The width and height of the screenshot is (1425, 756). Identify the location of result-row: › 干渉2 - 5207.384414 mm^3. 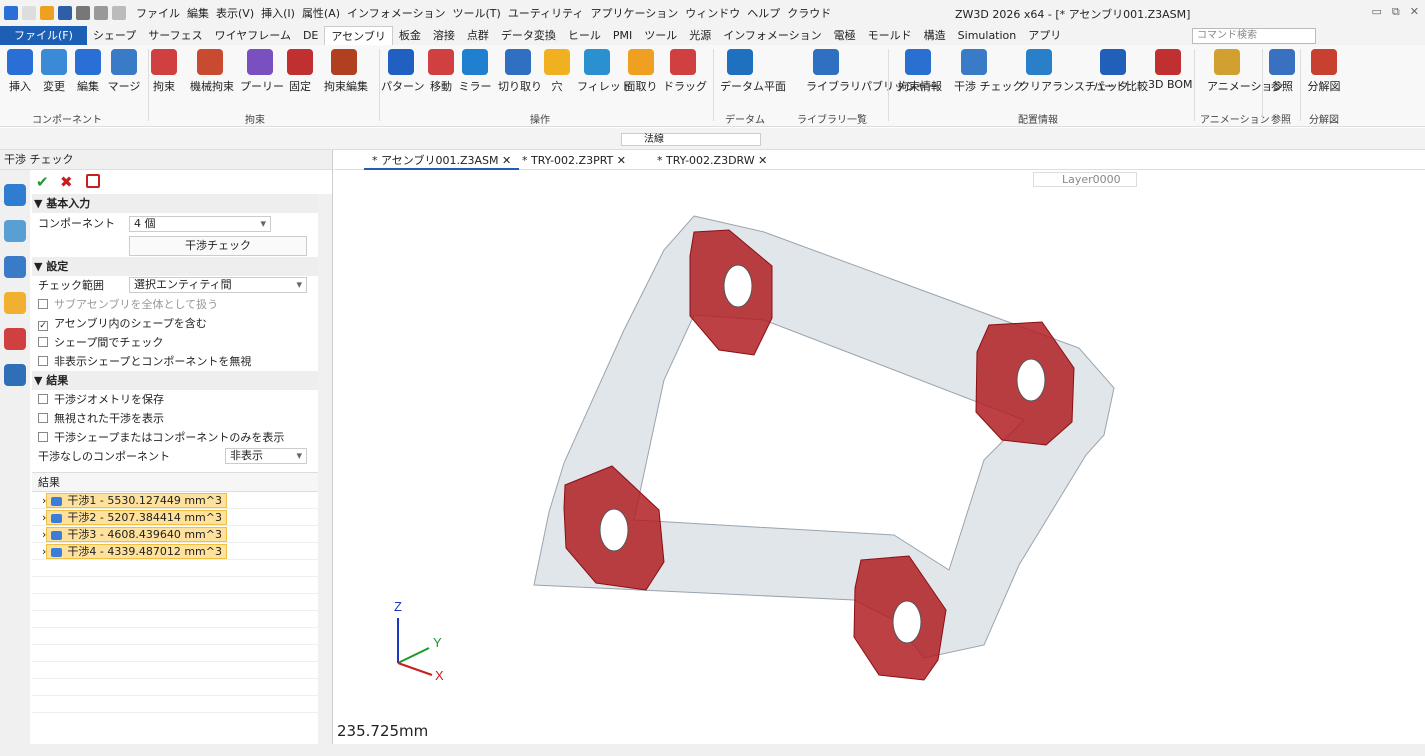
(175, 517).